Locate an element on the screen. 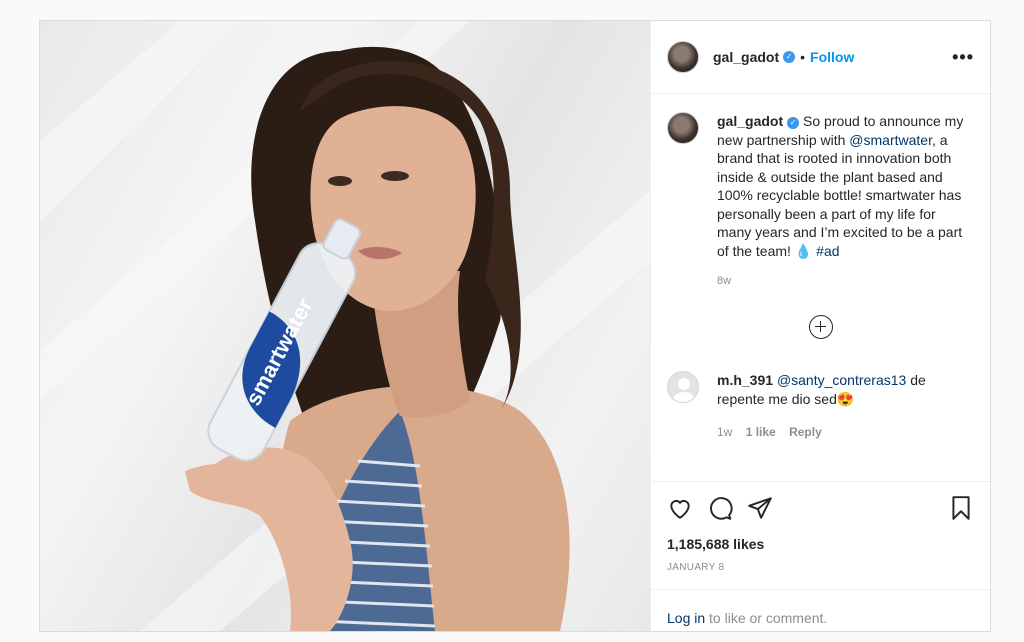 This screenshot has height=642, width=1024. load-more-comments is located at coordinates (820, 326).